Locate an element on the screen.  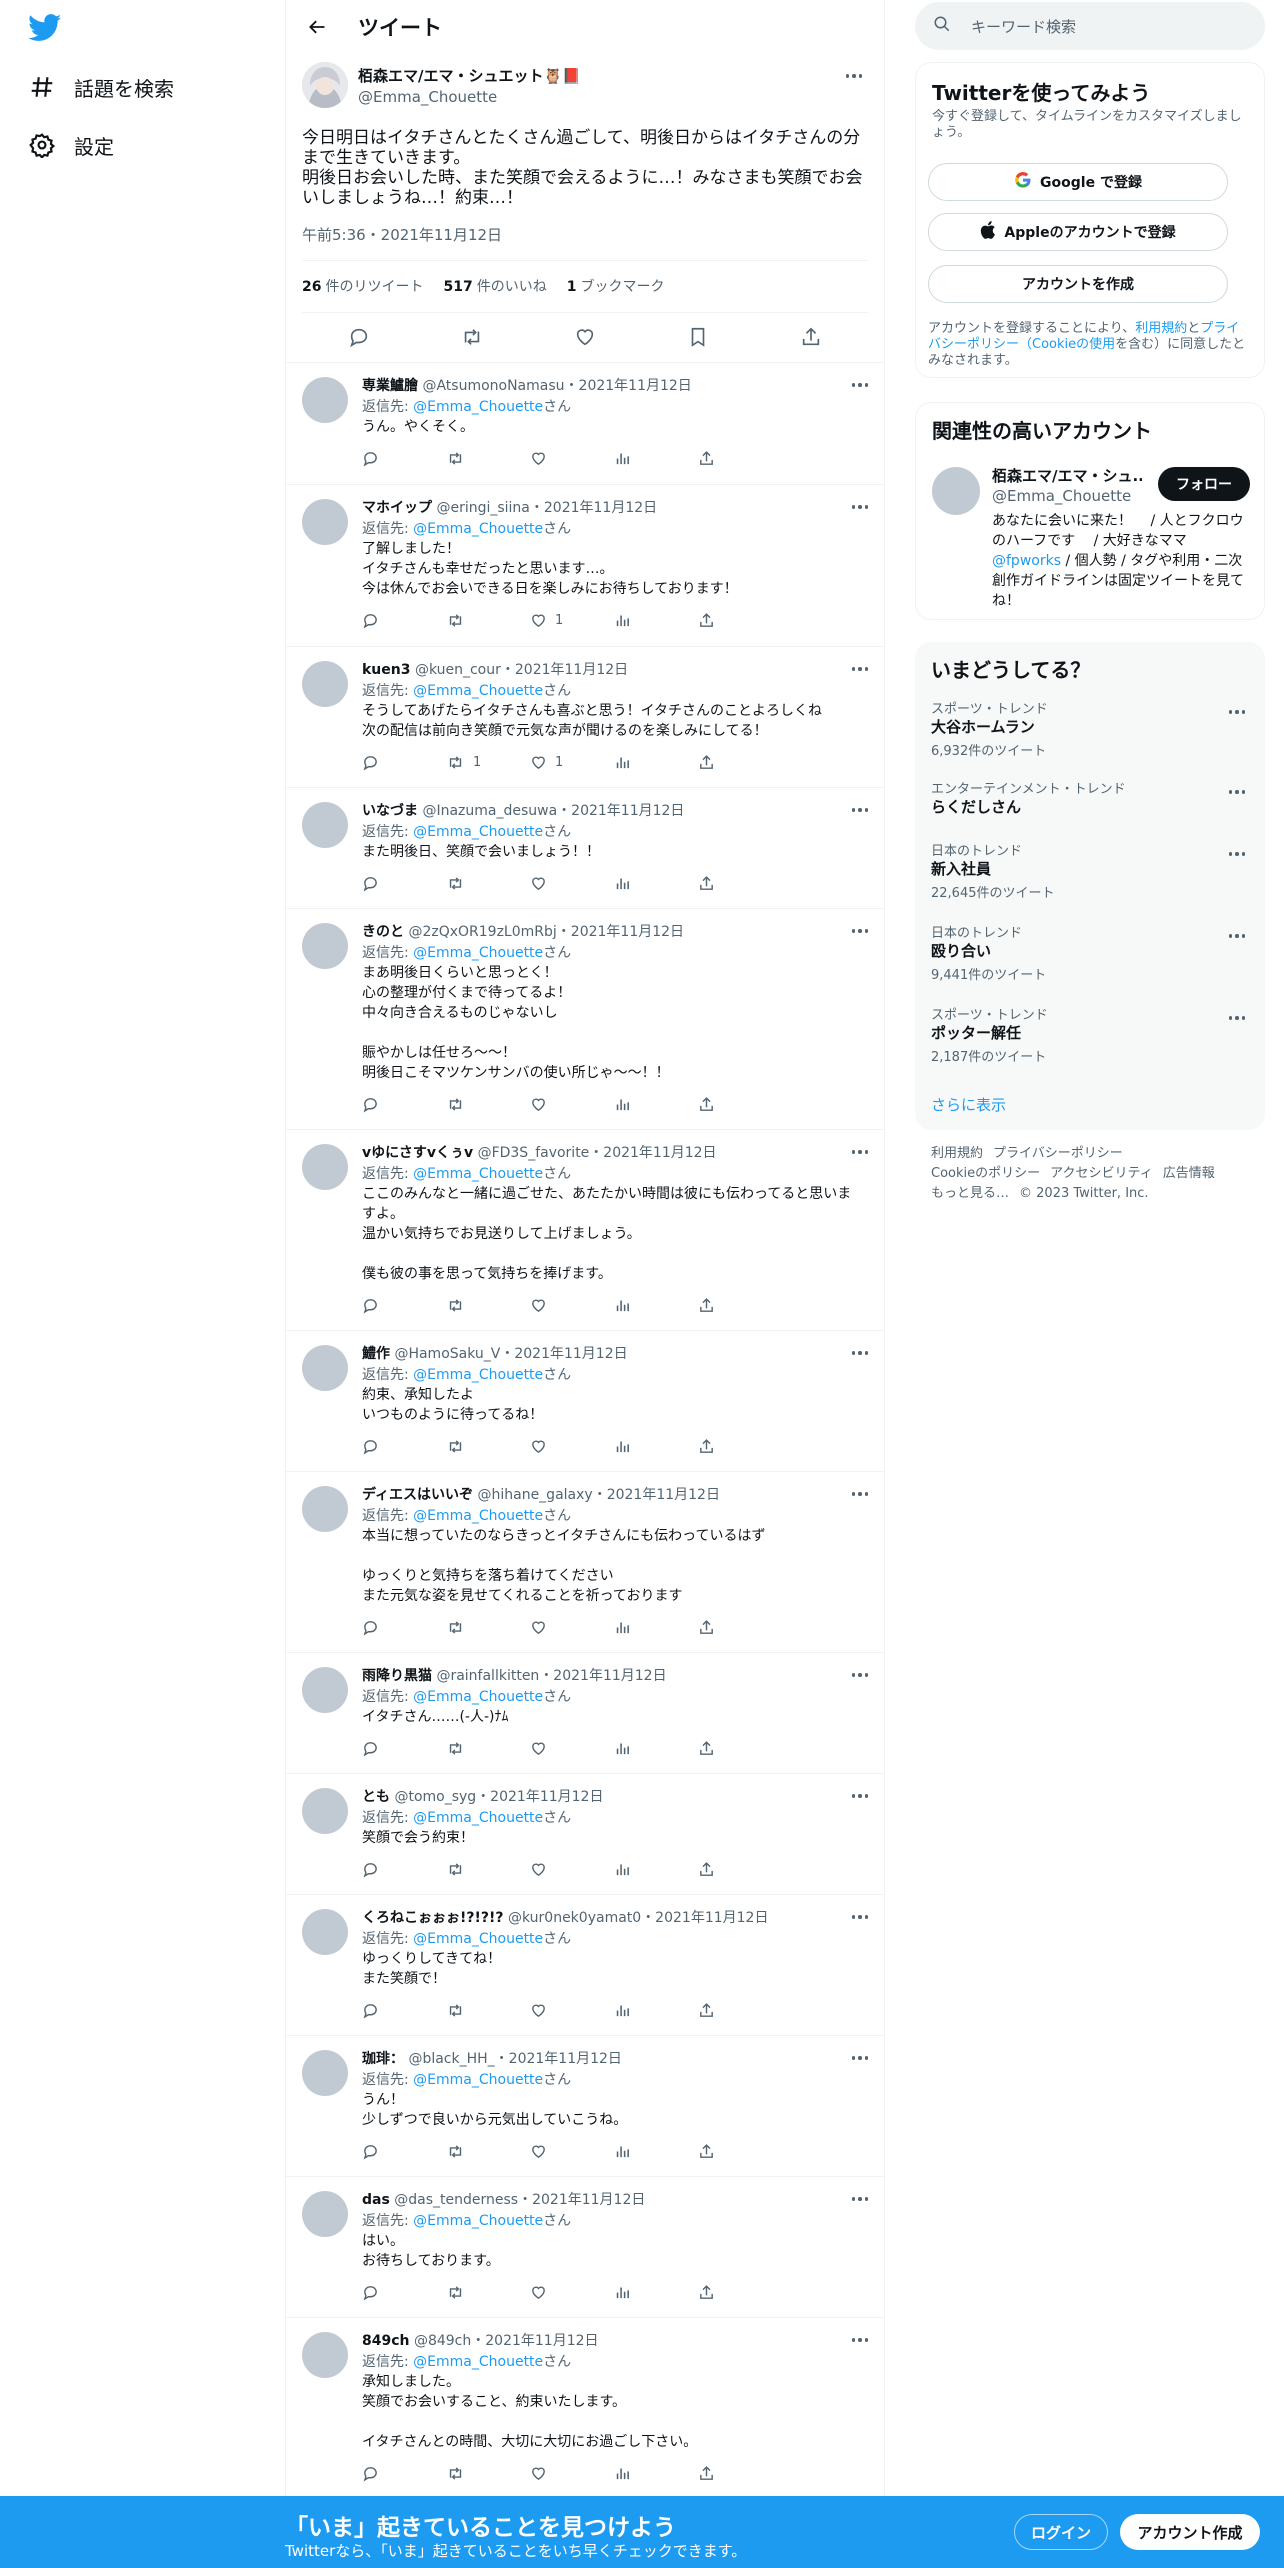
trend-item: 日本のトレンド 殴り合い 9,441件のツイート is located at coordinates (1090, 958).